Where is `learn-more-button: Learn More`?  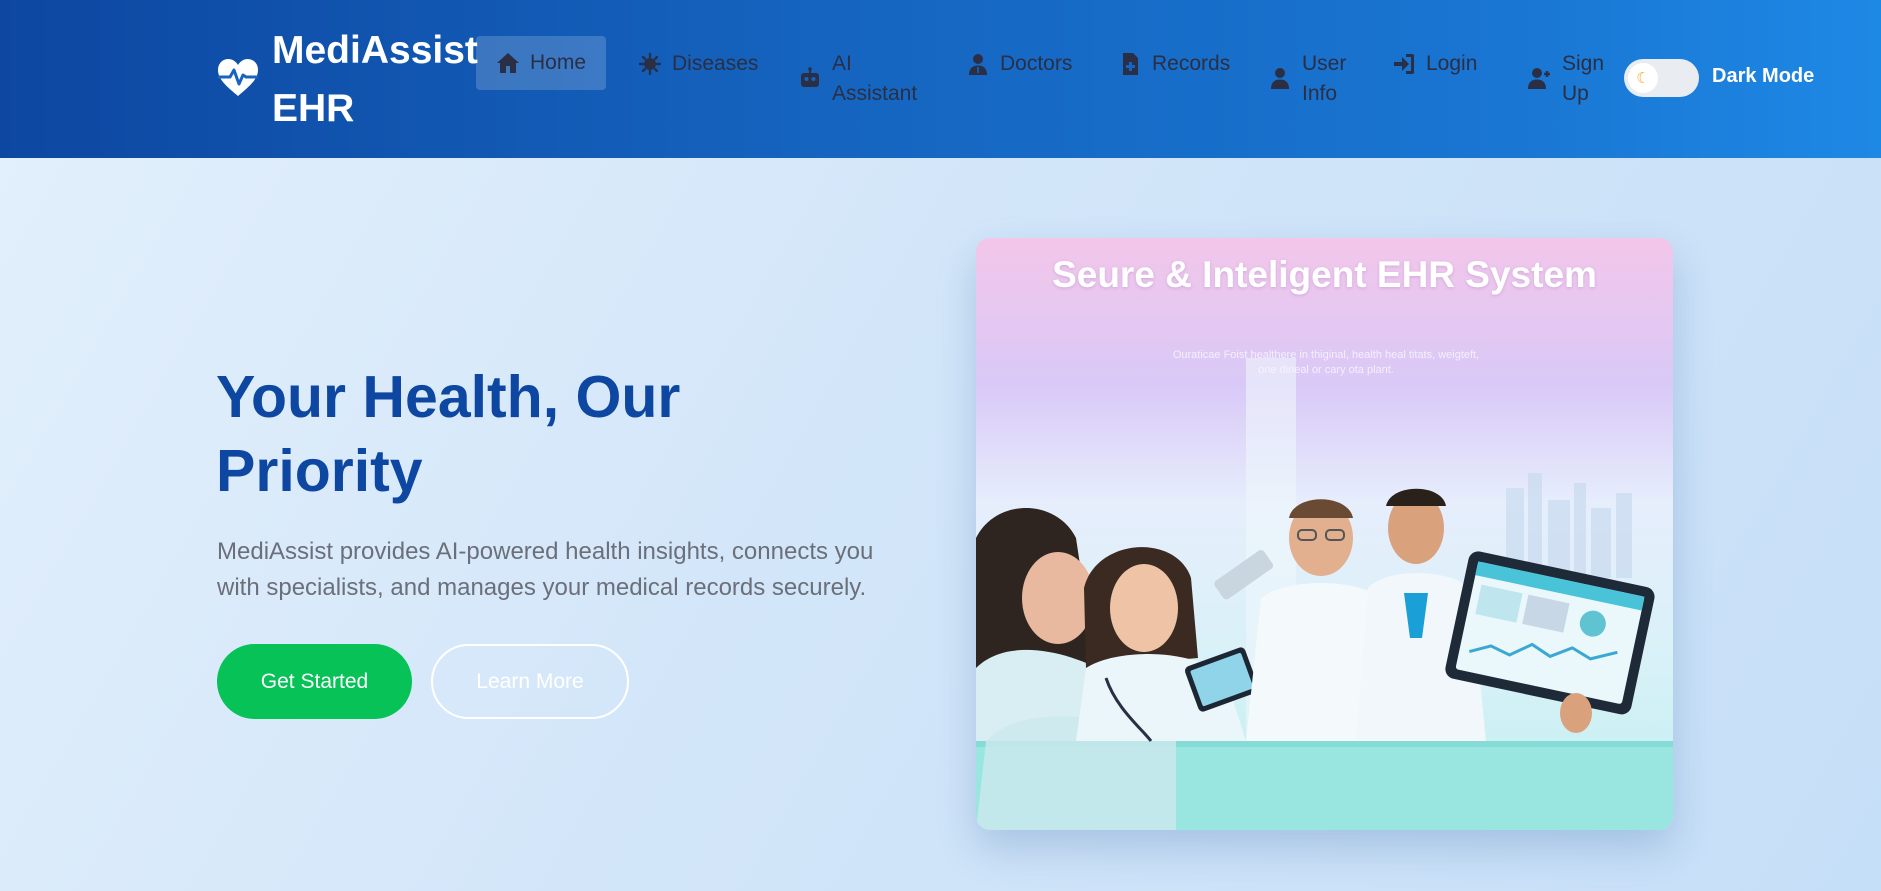 learn-more-button: Learn More is located at coordinates (530, 681).